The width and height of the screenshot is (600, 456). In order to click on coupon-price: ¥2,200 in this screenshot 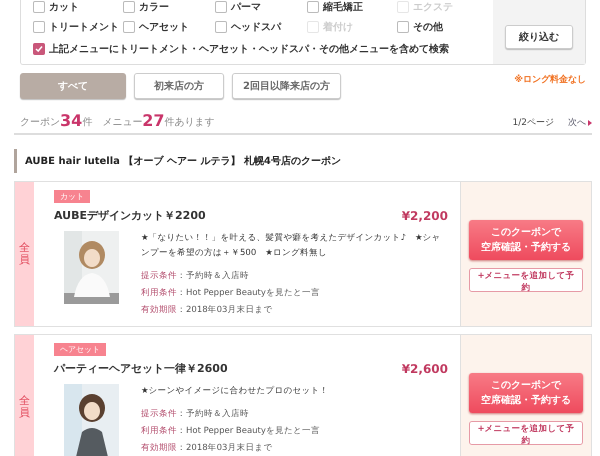, I will do `click(425, 215)`.